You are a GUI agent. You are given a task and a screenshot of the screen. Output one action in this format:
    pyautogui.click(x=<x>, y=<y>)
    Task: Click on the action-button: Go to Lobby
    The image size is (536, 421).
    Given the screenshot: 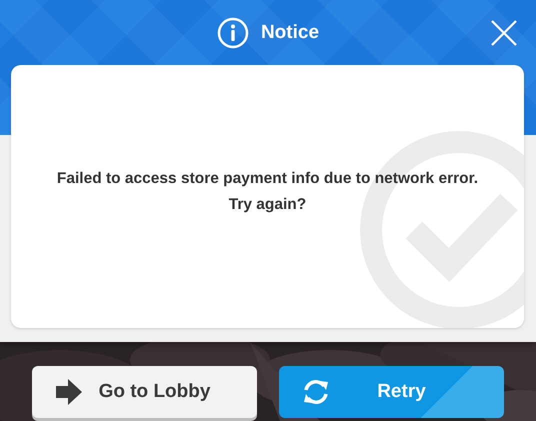 What is the action you would take?
    pyautogui.click(x=144, y=392)
    